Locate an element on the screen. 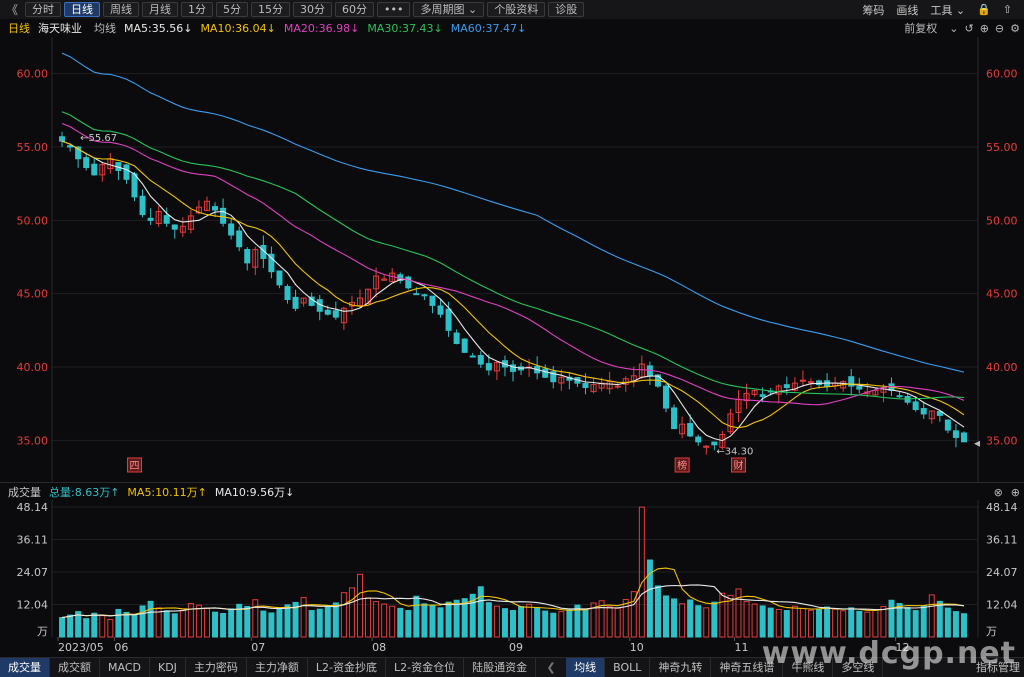 The width and height of the screenshot is (1024, 677). period-tab: 多周期图 ⌄ is located at coordinates (449, 9).